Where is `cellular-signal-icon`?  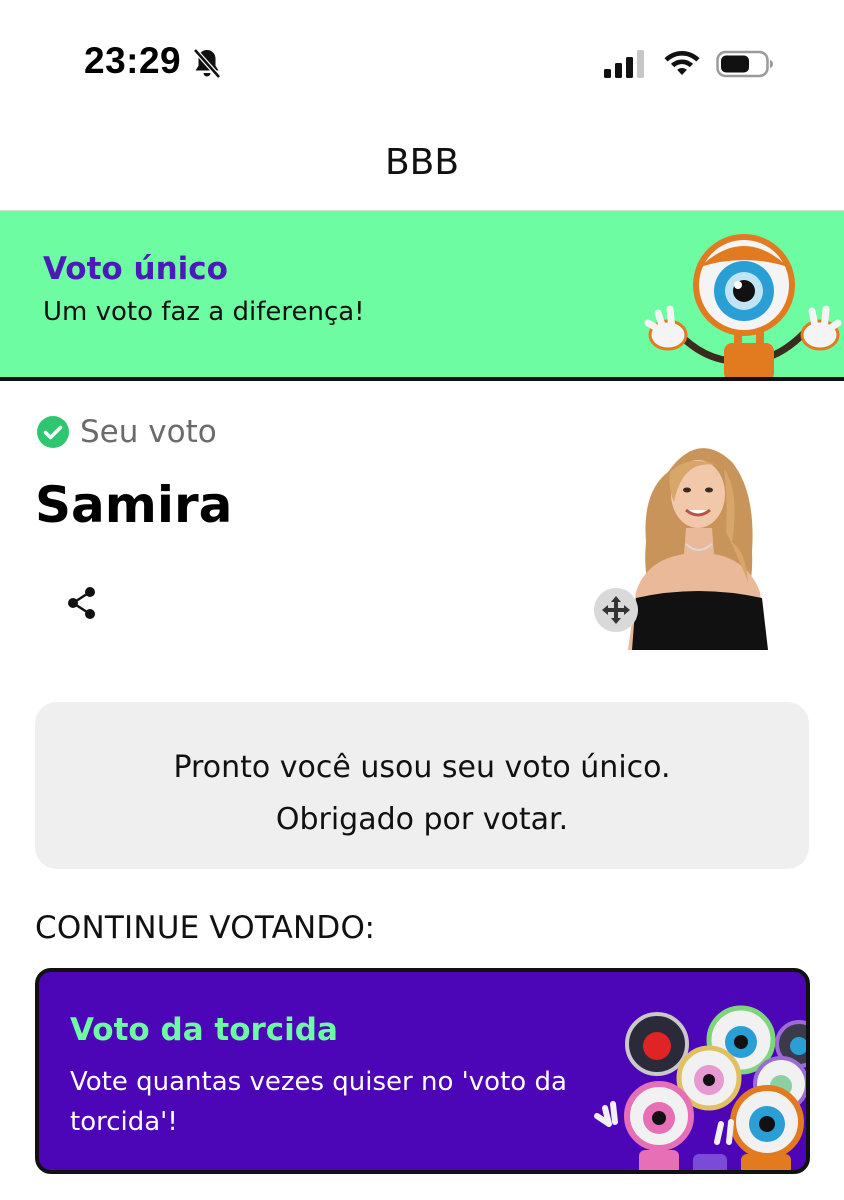 cellular-signal-icon is located at coordinates (624, 64).